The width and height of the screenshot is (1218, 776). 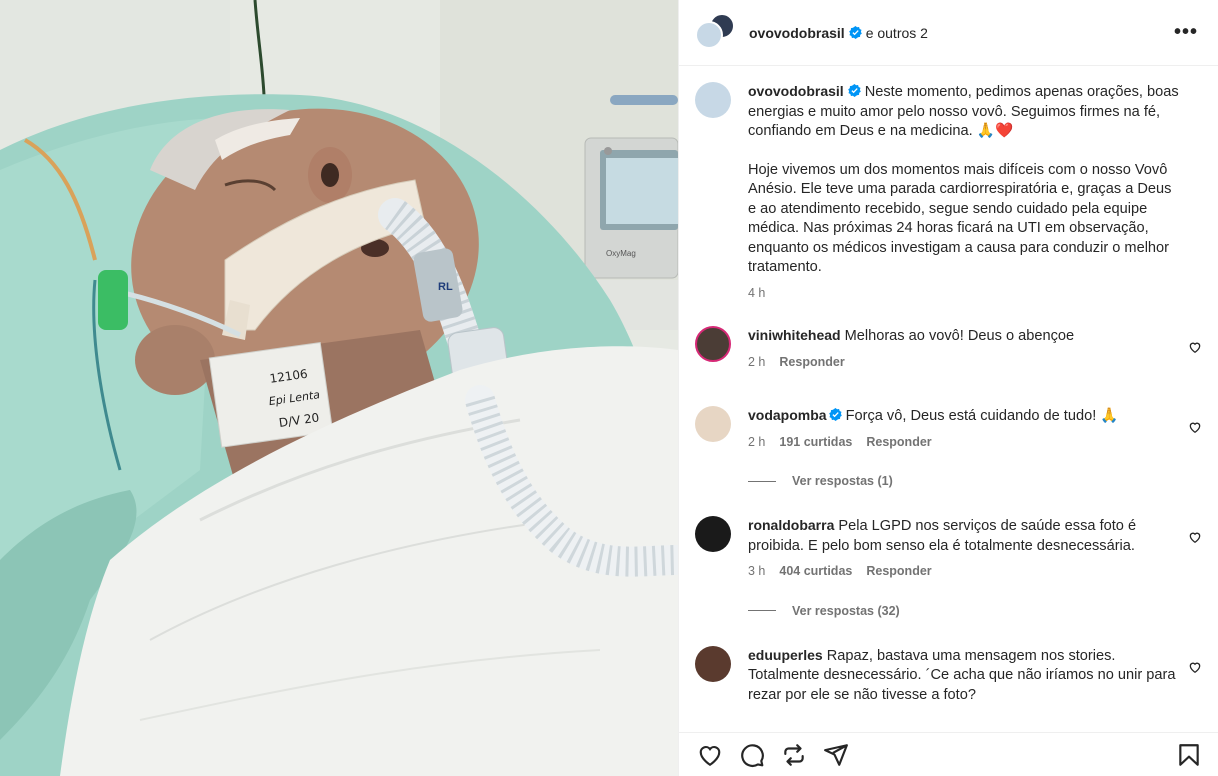 What do you see at coordinates (756, 572) in the screenshot?
I see `comment-time: 3 h` at bounding box center [756, 572].